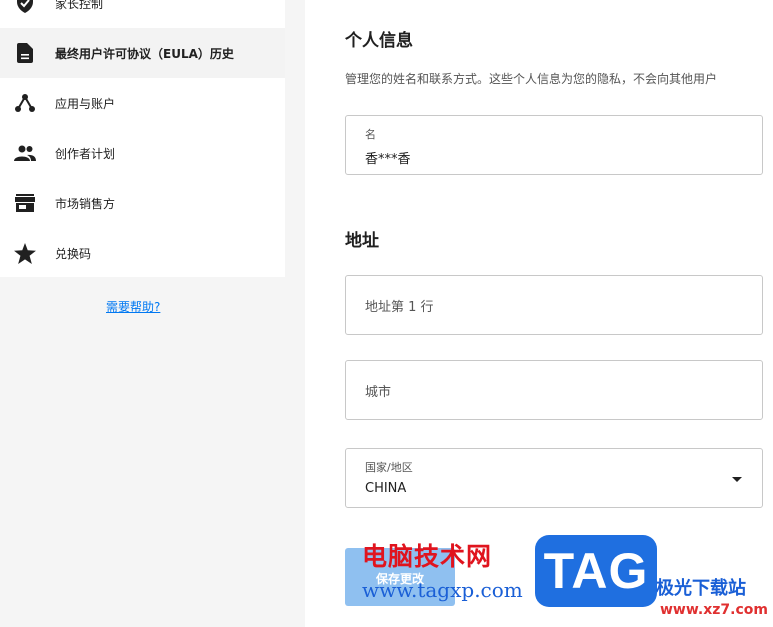  What do you see at coordinates (554, 305) in the screenshot?
I see `address-line1-input: 地址第 1 行` at bounding box center [554, 305].